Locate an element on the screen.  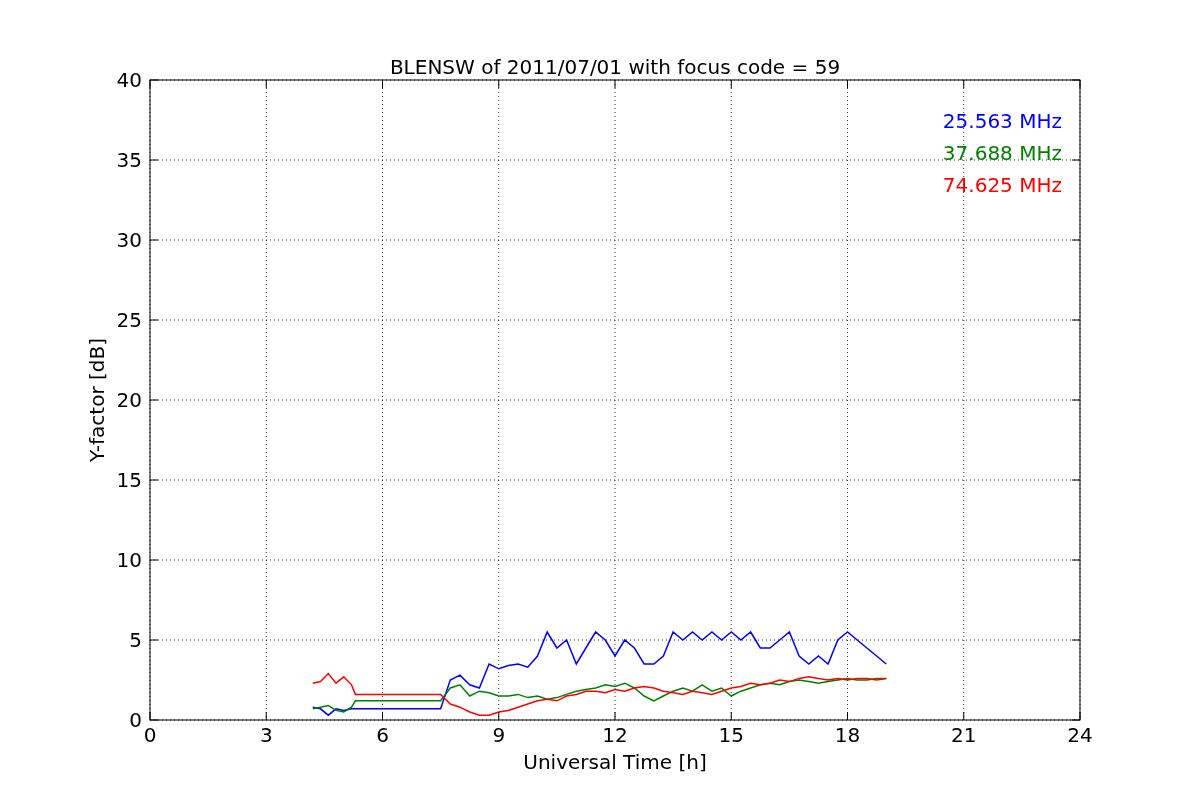
tick-label: 6 is located at coordinates (382, 735).